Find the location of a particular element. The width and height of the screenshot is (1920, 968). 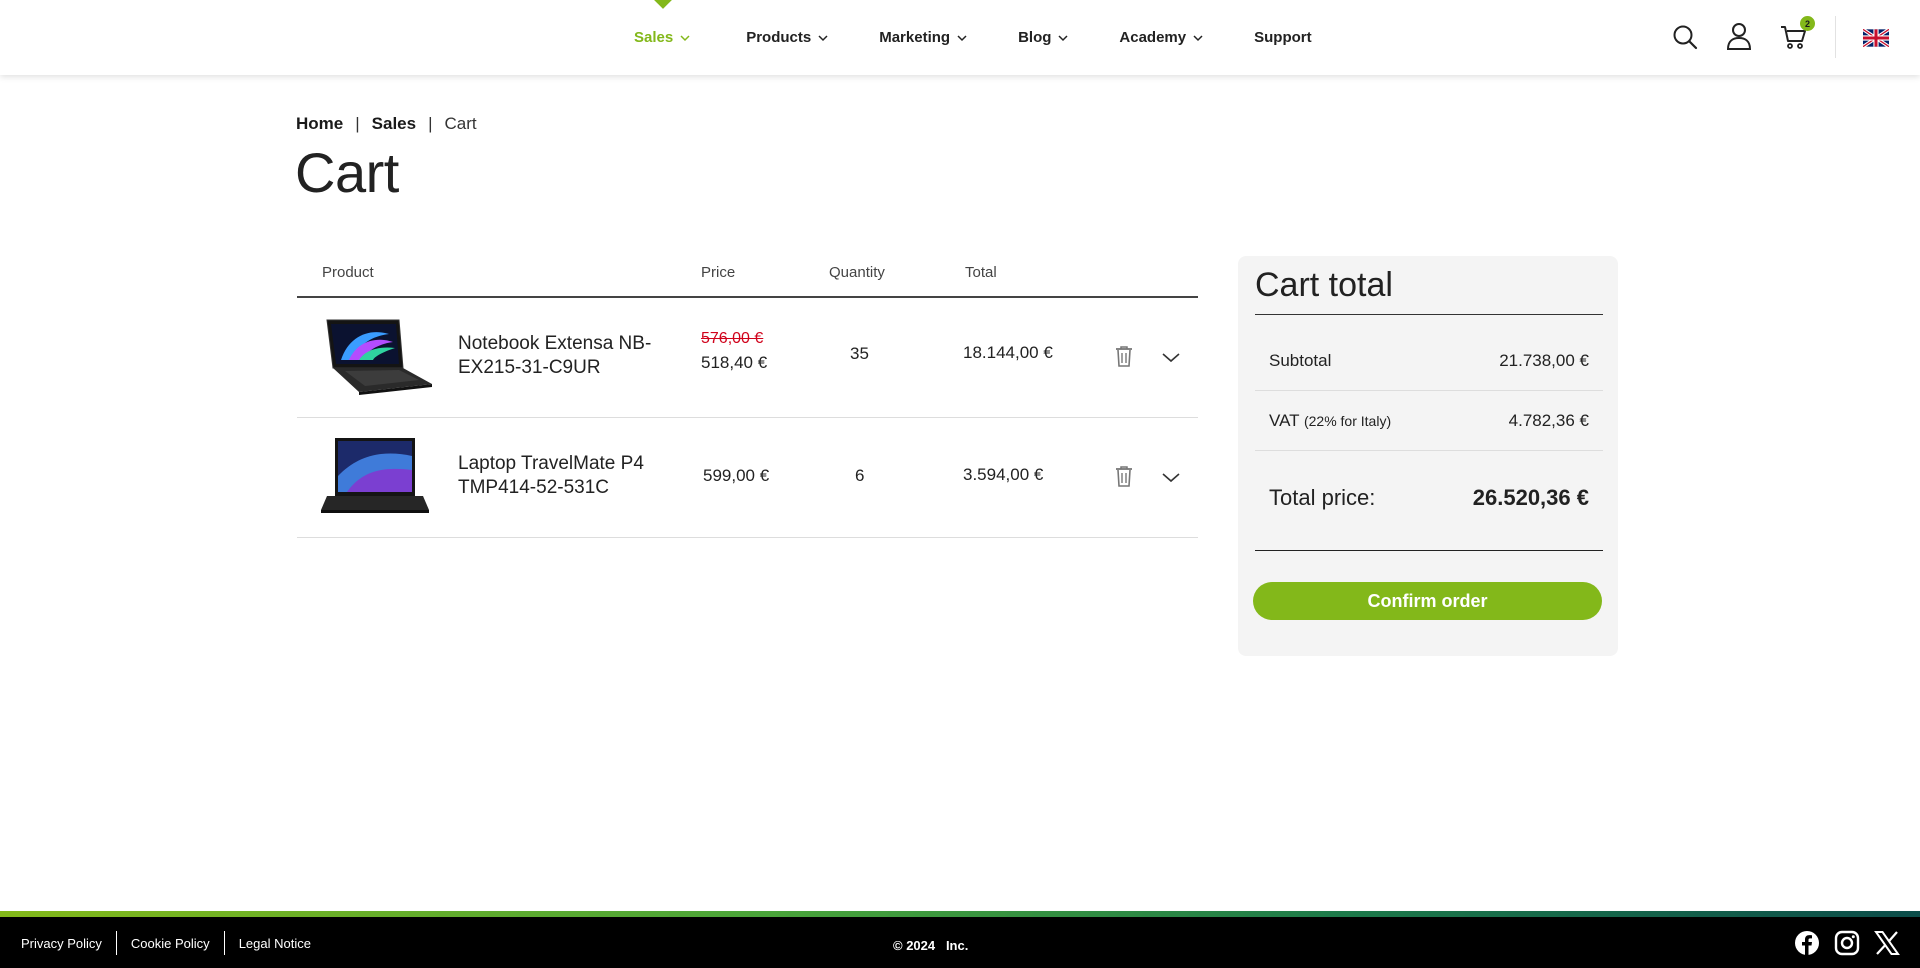

nav-item-marketing: Marketing is located at coordinates (923, 37).